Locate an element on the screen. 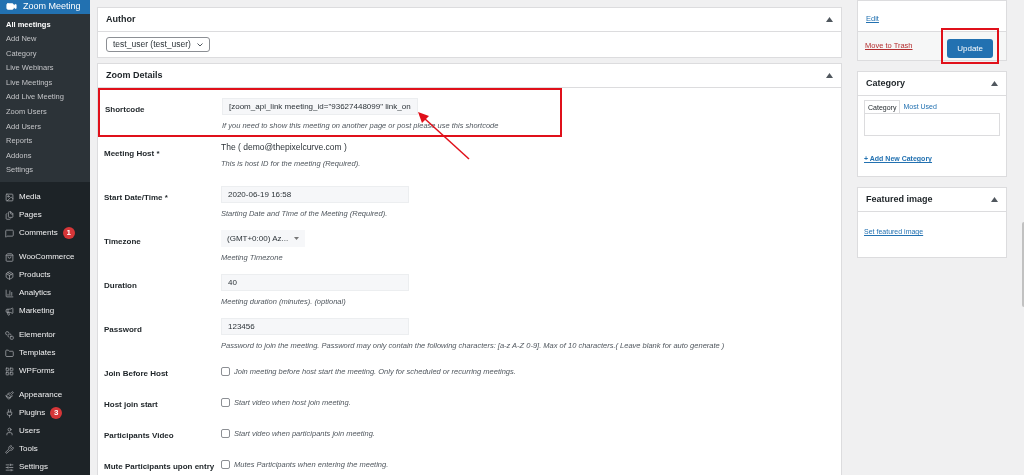 The height and width of the screenshot is (475, 1024). count-badge: 3 is located at coordinates (56, 413).